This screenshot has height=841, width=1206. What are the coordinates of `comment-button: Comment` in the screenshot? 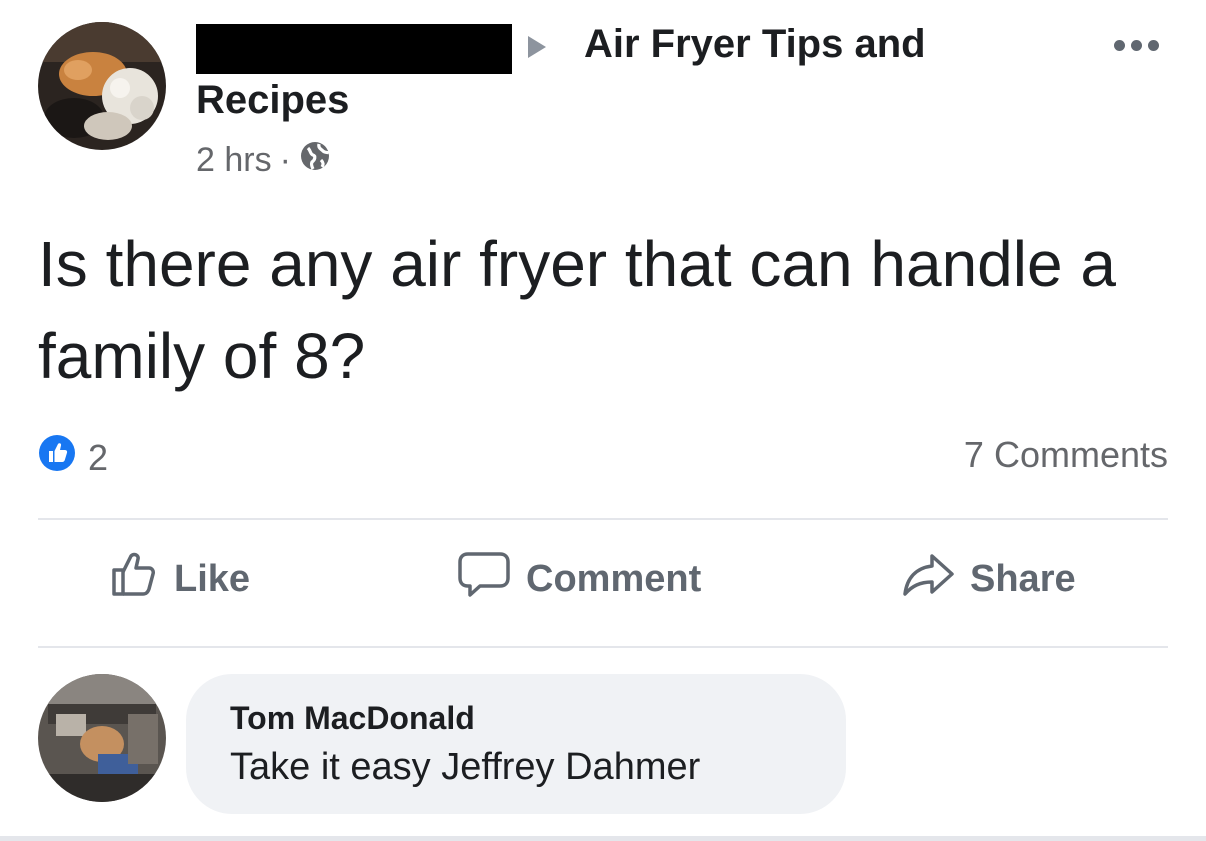 It's located at (578, 579).